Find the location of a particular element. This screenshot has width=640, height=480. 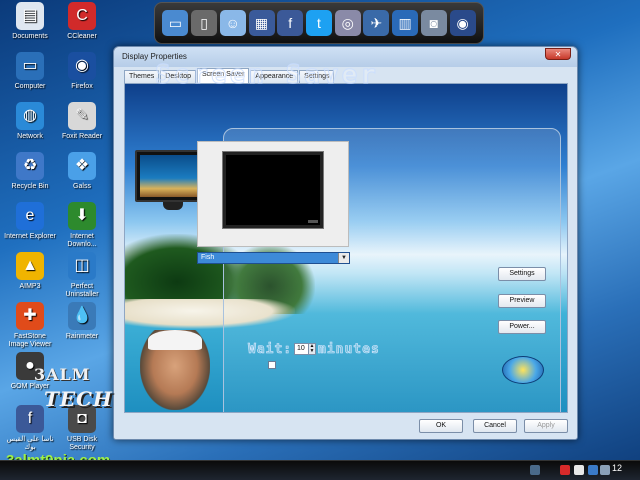

internet-explorer-icon: e is located at coordinates (30, 216).